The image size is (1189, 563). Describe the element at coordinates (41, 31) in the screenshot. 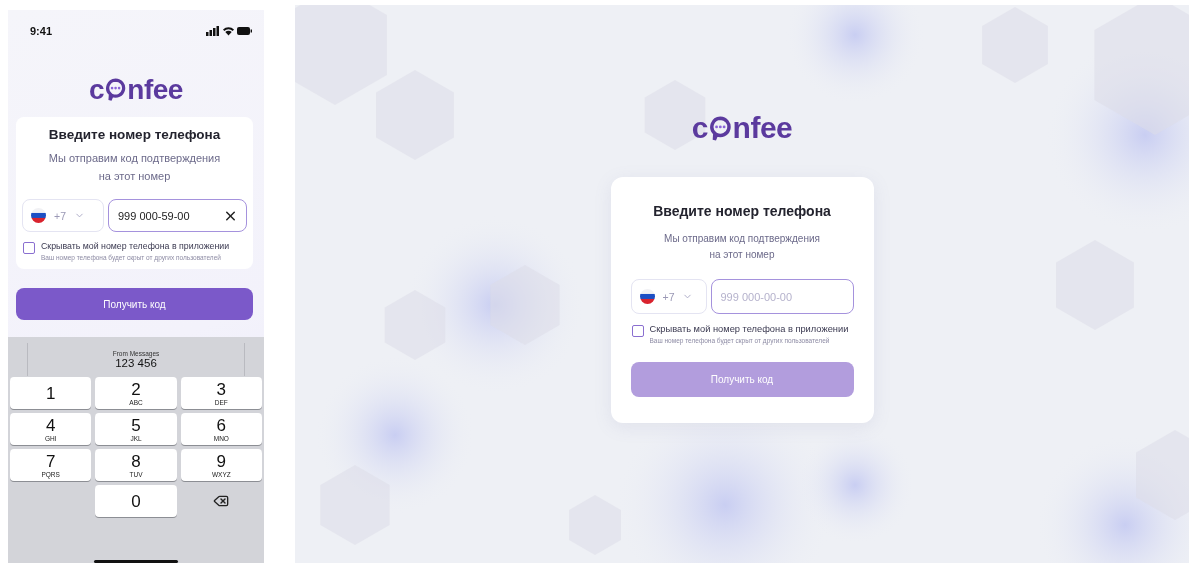

I see `status-time: 9:41` at that location.